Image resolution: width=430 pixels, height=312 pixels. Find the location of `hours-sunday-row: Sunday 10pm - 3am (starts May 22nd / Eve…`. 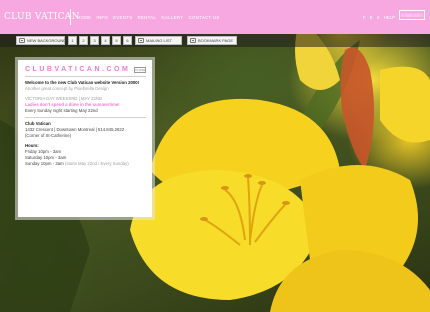

hours-sunday-row: Sunday 10pm - 3am (starts May 22nd / Eve… is located at coordinates (85, 164).